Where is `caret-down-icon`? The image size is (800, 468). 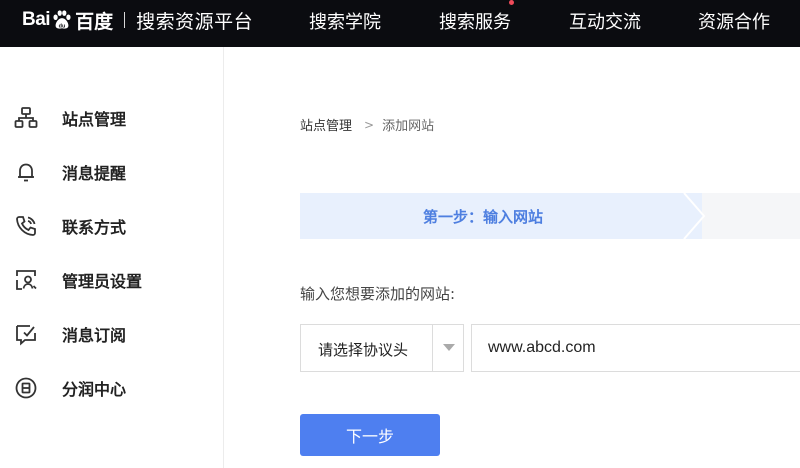
caret-down-icon is located at coordinates (449, 347).